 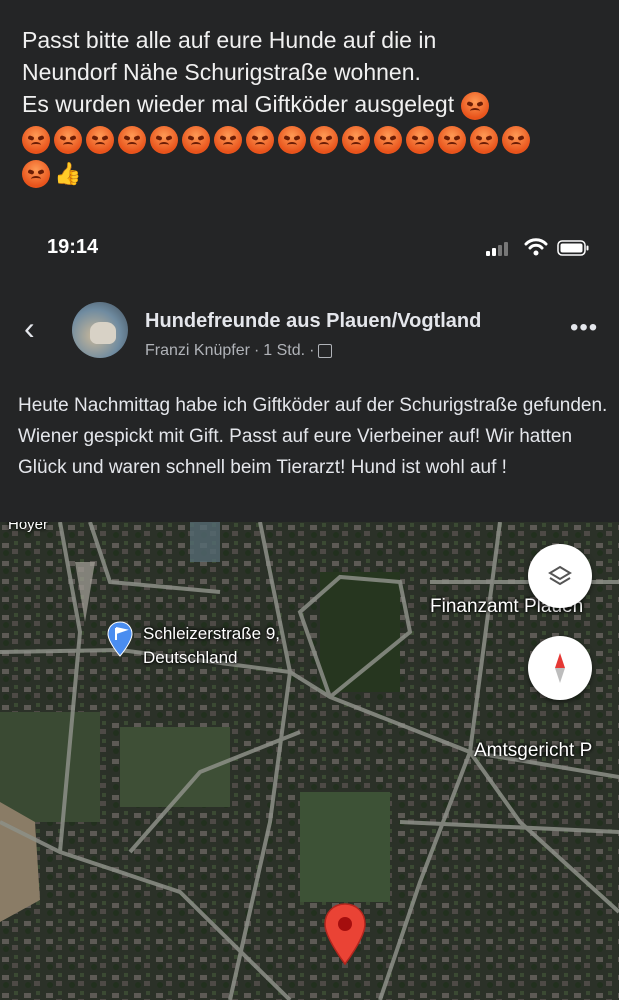 I want to click on emoji-row, so click(x=312, y=138).